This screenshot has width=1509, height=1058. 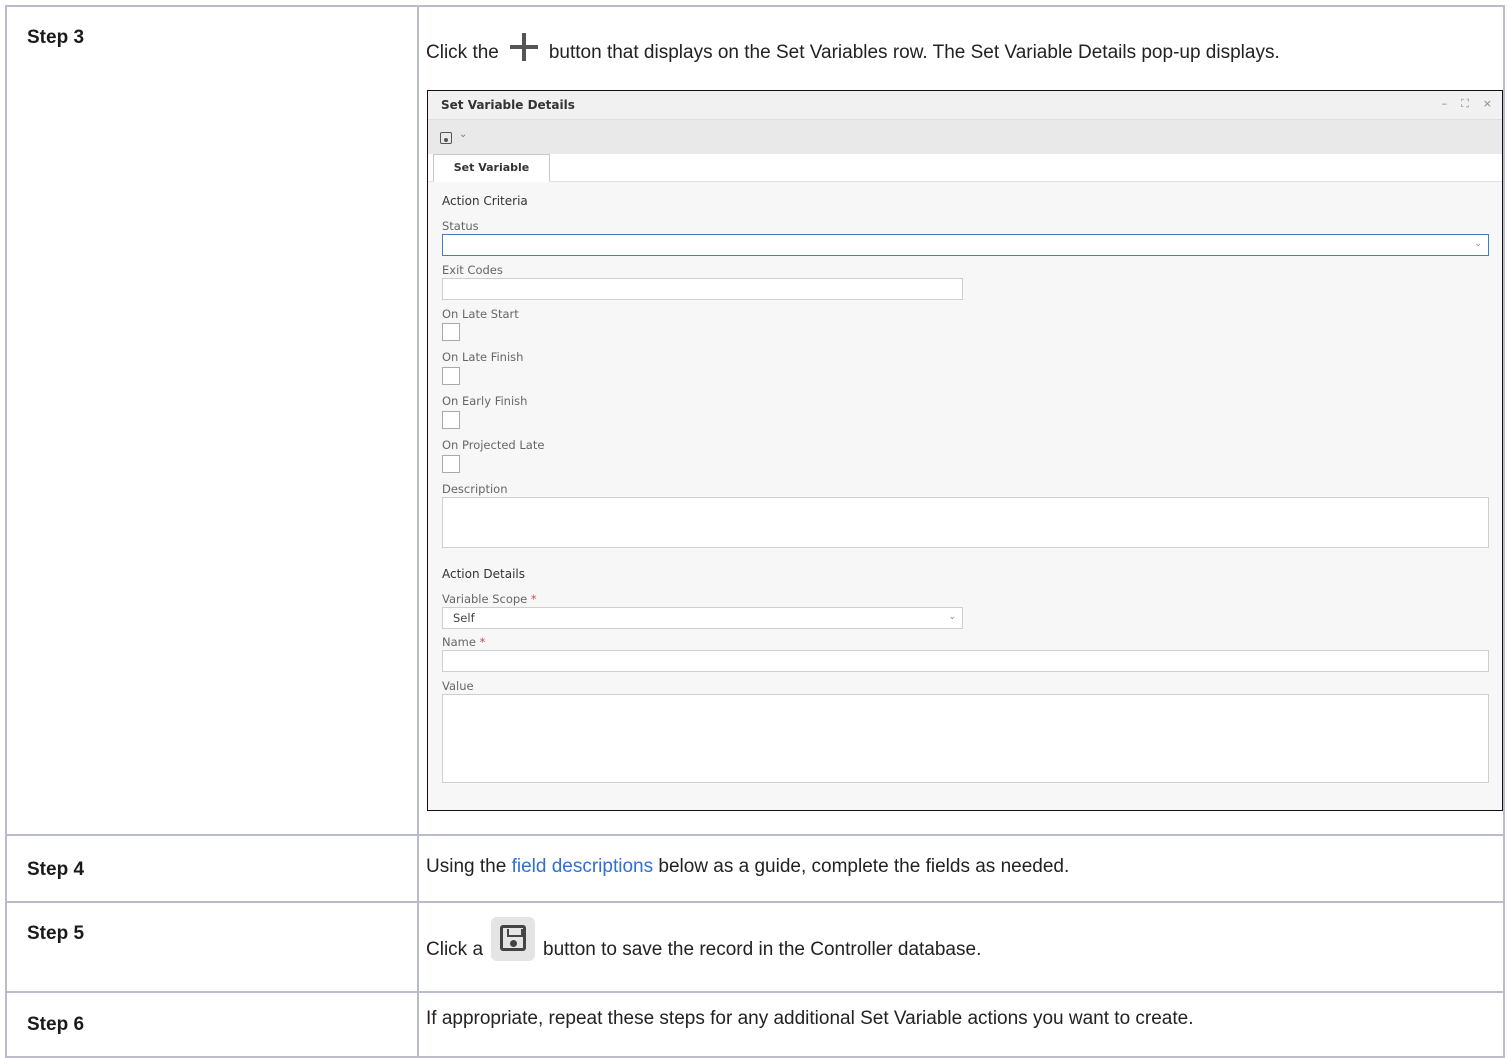 I want to click on field-label: Exit Codes, so click(x=472, y=270).